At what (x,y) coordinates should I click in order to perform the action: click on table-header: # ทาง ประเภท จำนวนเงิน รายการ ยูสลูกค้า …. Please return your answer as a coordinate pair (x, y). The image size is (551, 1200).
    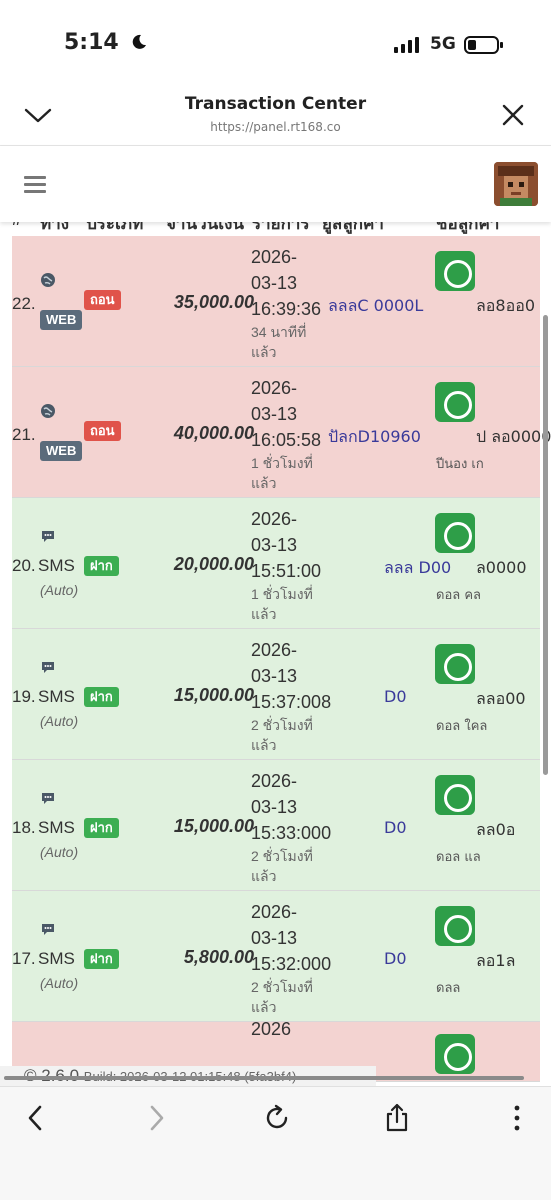
    Looking at the image, I should click on (275, 229).